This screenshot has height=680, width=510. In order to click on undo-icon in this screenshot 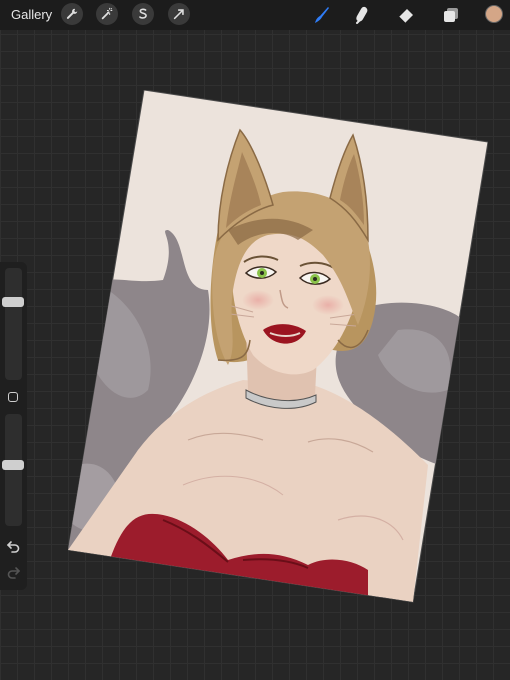, I will do `click(13, 545)`.